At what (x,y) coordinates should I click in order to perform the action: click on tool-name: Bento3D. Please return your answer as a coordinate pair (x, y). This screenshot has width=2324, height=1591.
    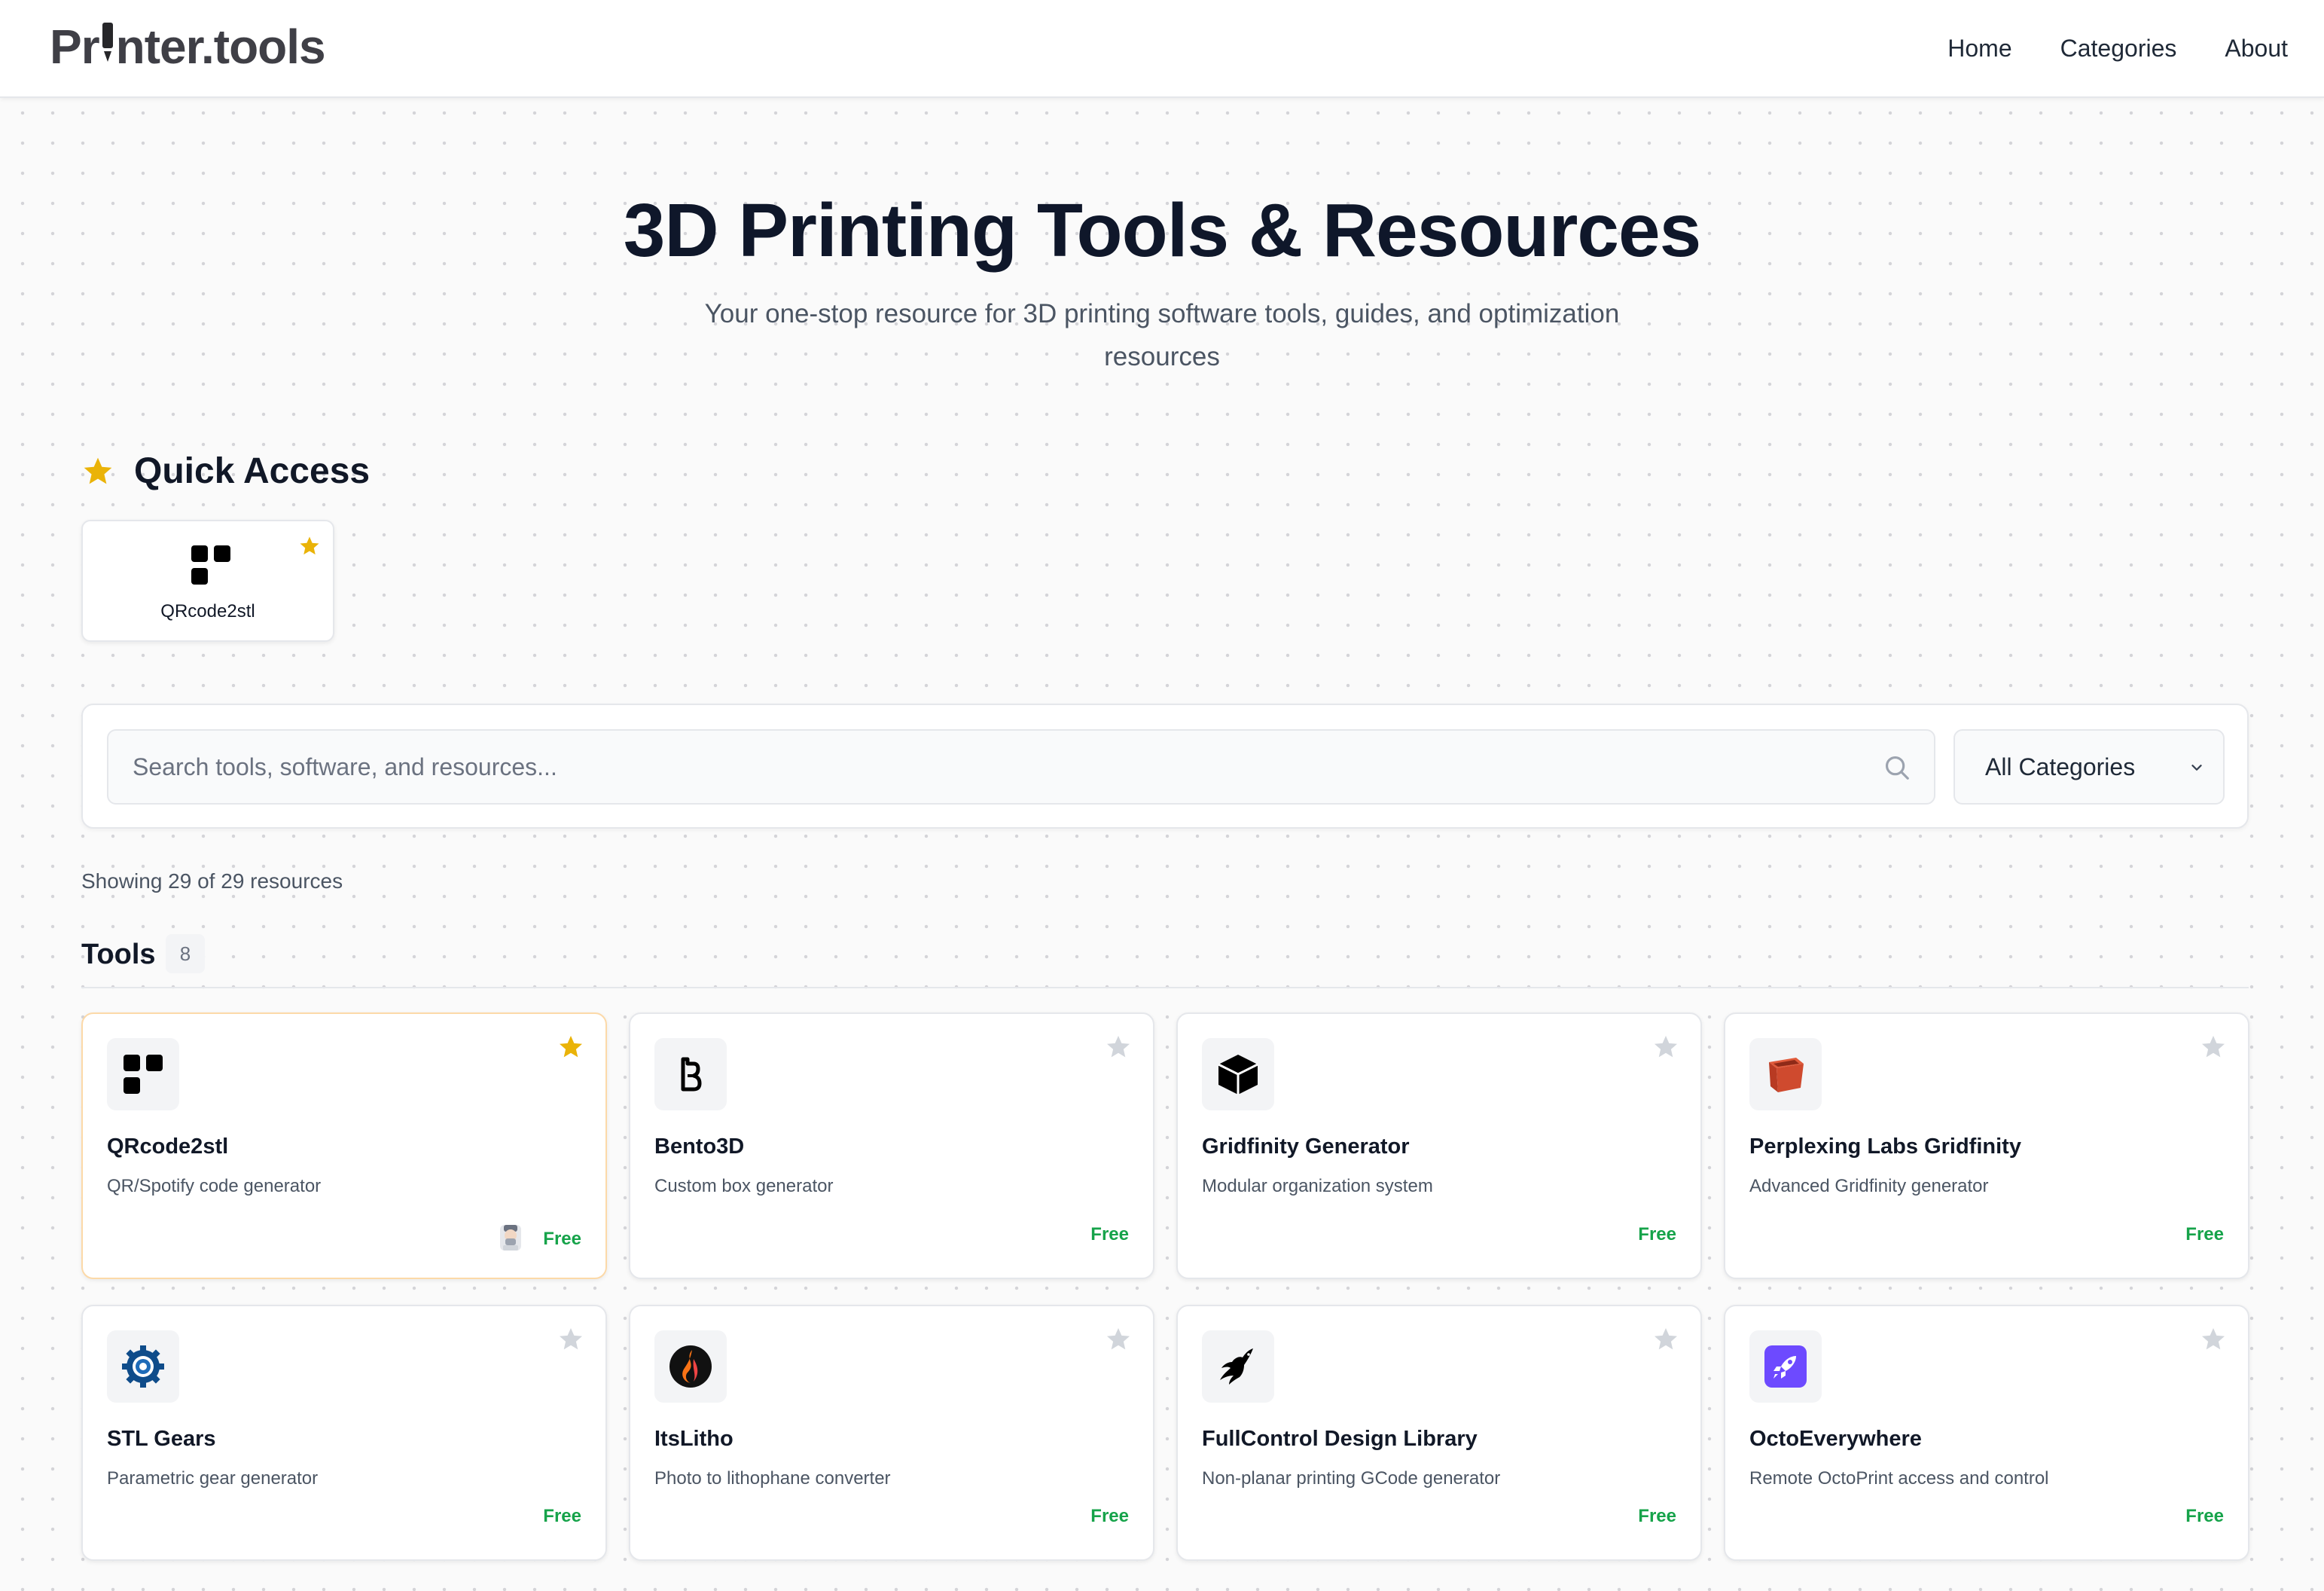
    Looking at the image, I should click on (699, 1146).